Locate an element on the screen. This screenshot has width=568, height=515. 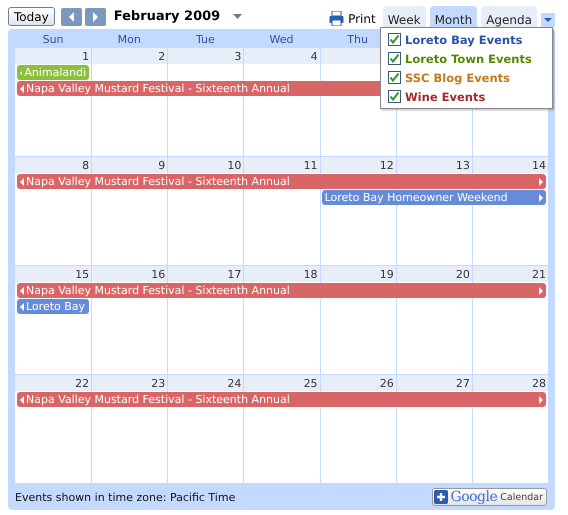
right-triangle-icon is located at coordinates (95, 17).